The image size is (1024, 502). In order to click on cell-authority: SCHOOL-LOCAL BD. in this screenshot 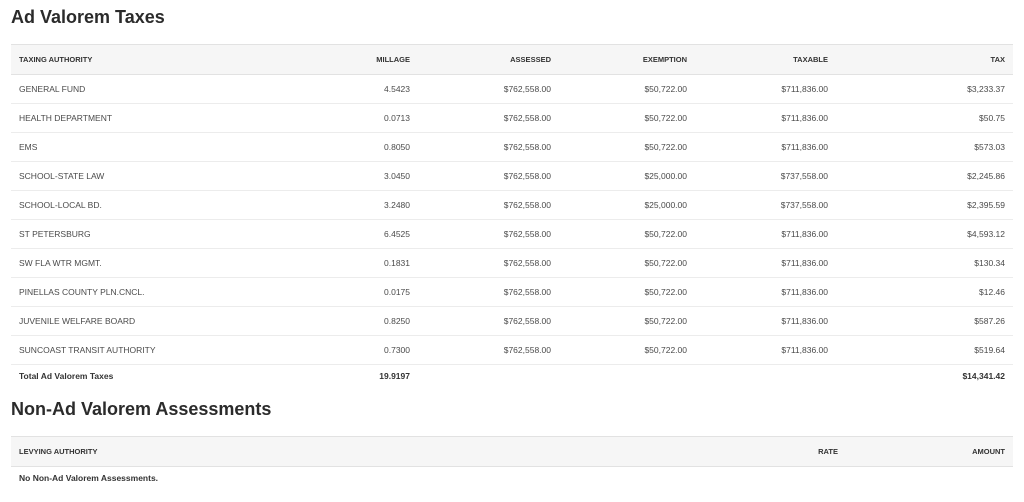, I will do `click(164, 205)`.